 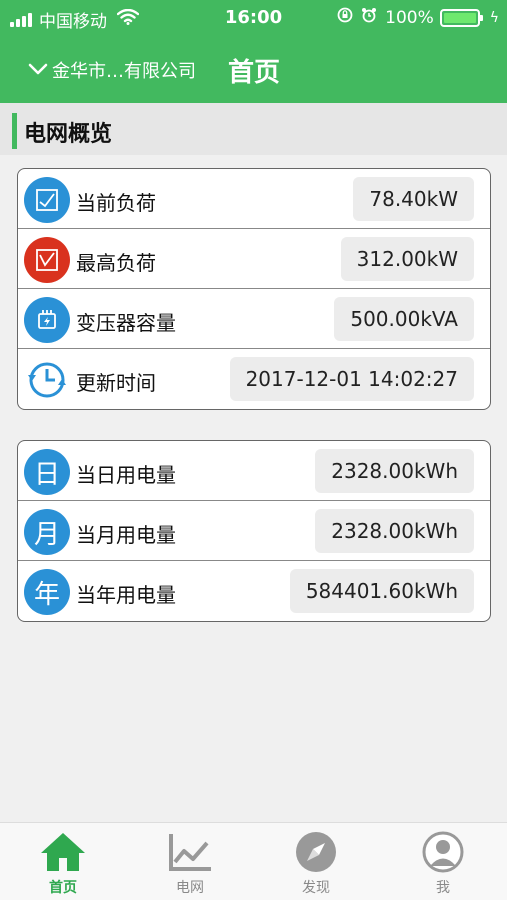 I want to click on row-label: 当年用电量, so click(x=126, y=595).